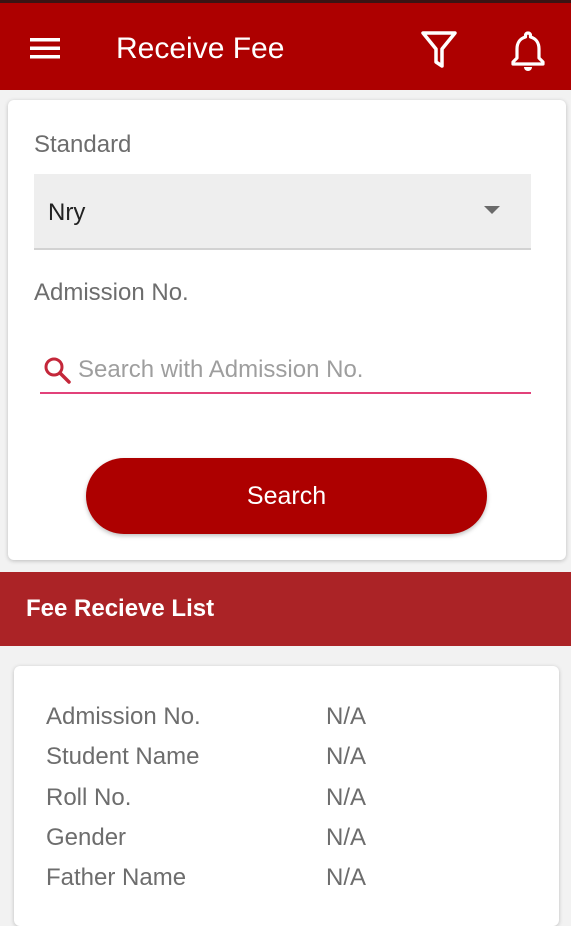 Image resolution: width=571 pixels, height=926 pixels. What do you see at coordinates (282, 212) in the screenshot?
I see `standard-select: Nry` at bounding box center [282, 212].